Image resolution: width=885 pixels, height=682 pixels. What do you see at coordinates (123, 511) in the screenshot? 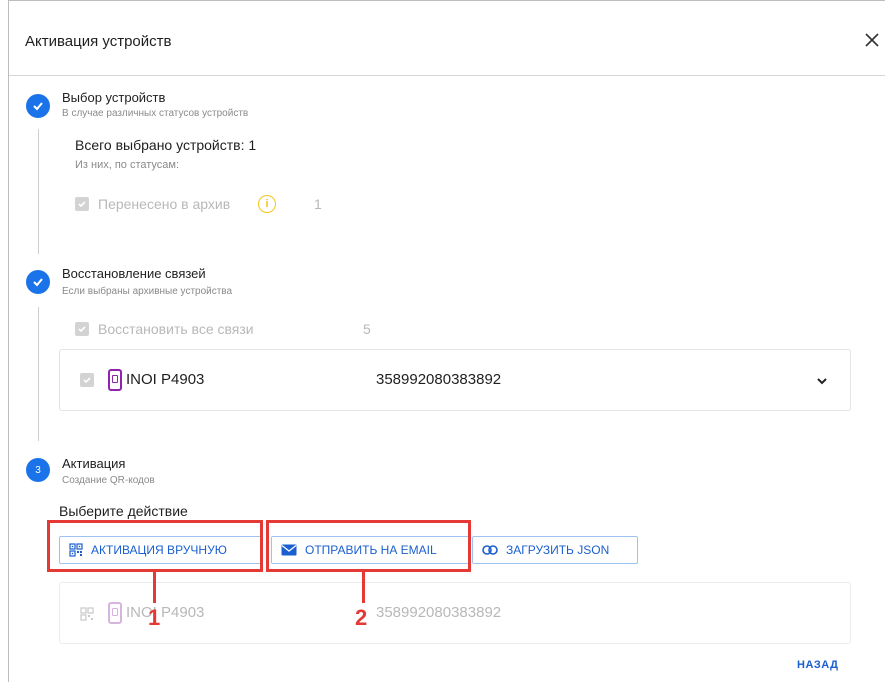
I see `choose-action-label: Выберите действие` at bounding box center [123, 511].